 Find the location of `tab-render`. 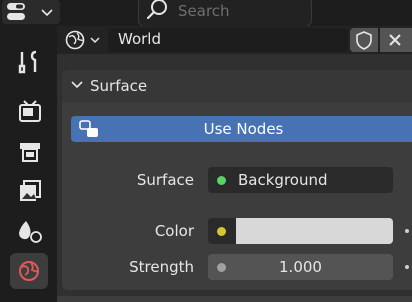

tab-render is located at coordinates (29, 111).